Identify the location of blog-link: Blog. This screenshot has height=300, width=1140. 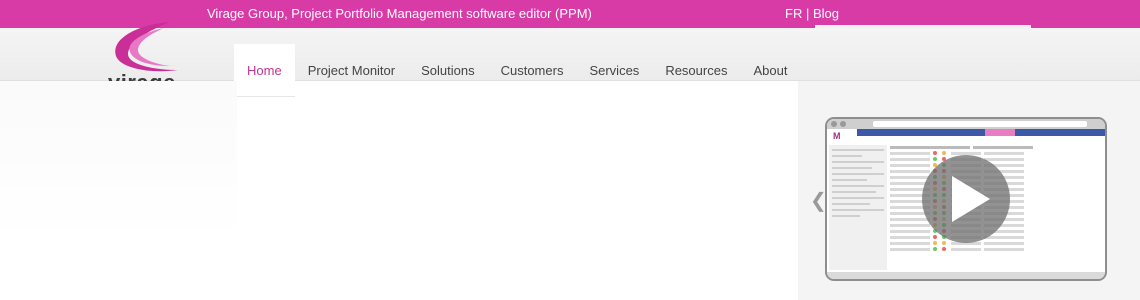
(826, 13).